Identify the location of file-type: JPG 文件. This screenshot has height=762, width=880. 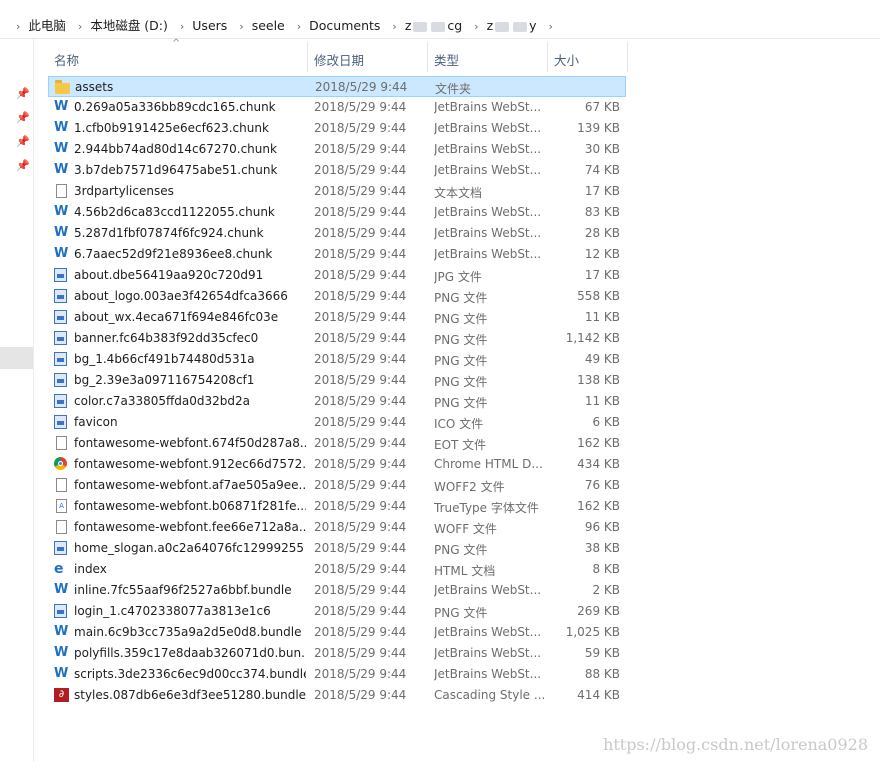
(458, 277).